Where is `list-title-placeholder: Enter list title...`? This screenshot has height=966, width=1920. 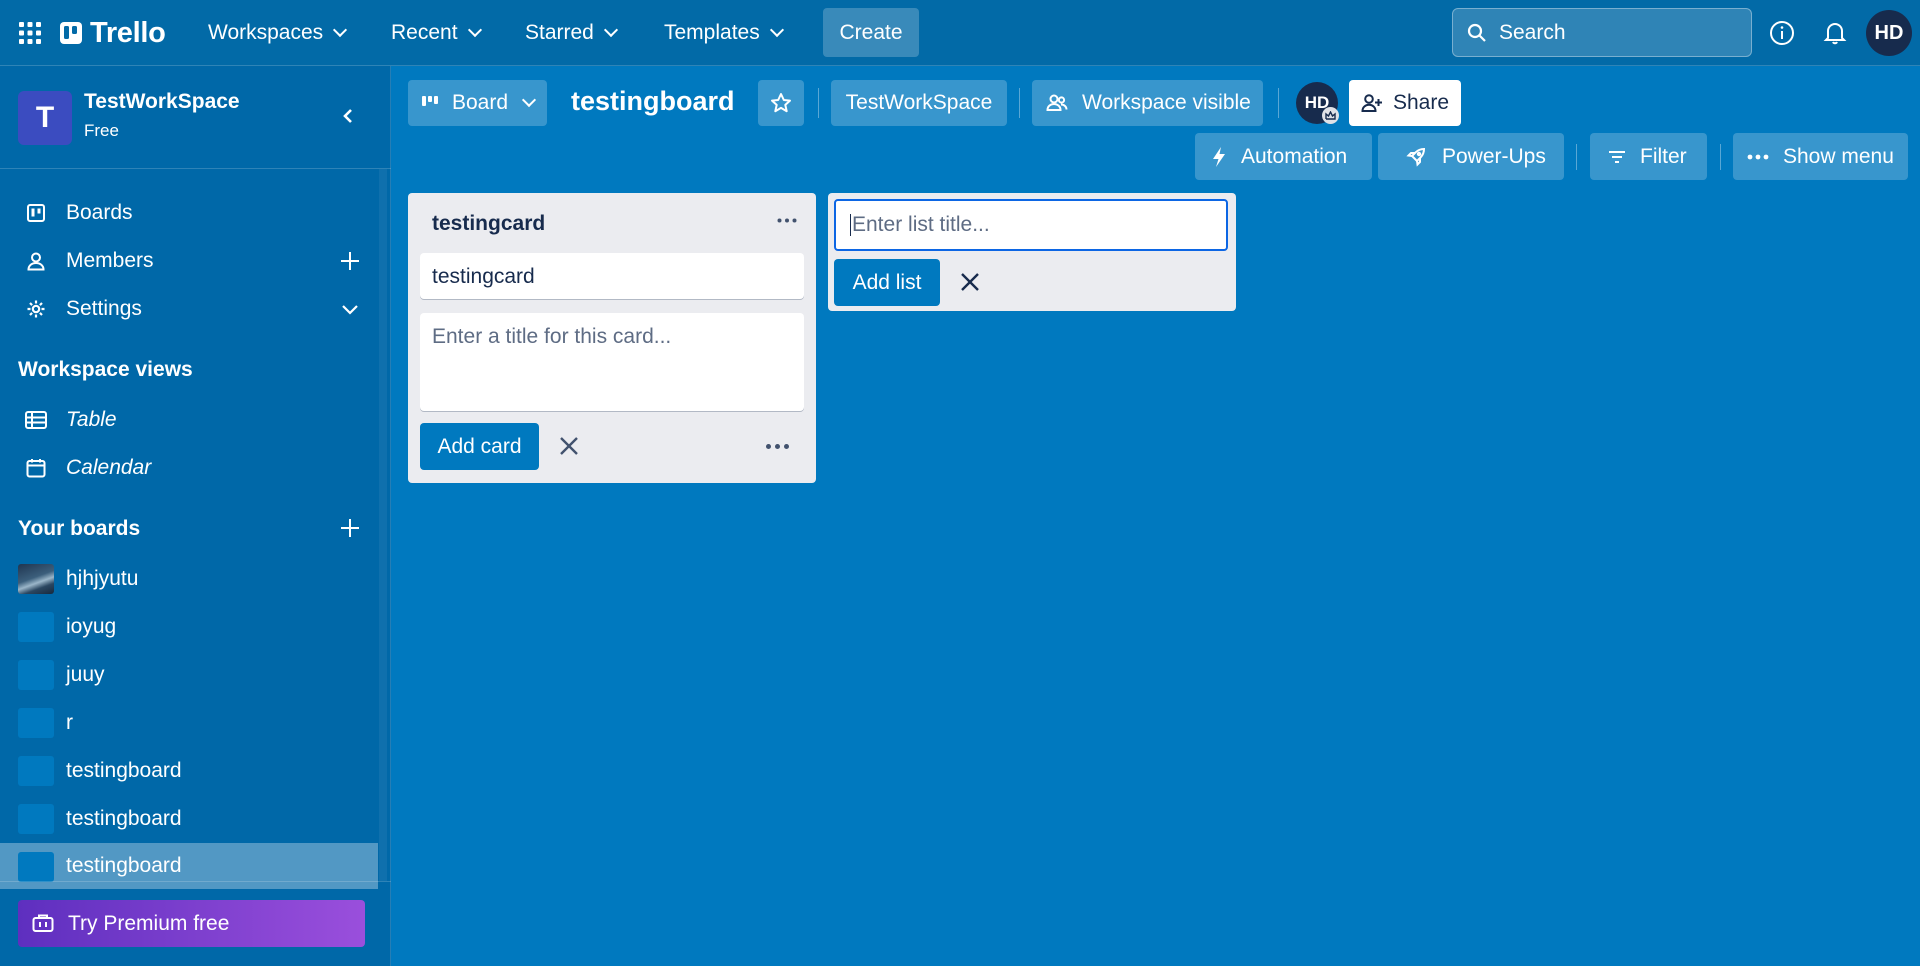
list-title-placeholder: Enter list title... is located at coordinates (921, 224).